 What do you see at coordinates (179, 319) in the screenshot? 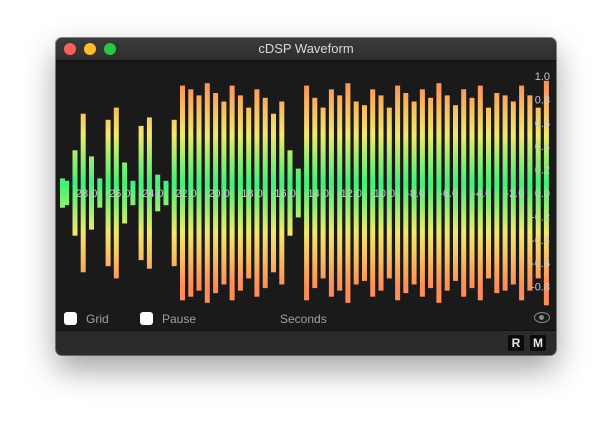
I see `pause-label: Pause` at bounding box center [179, 319].